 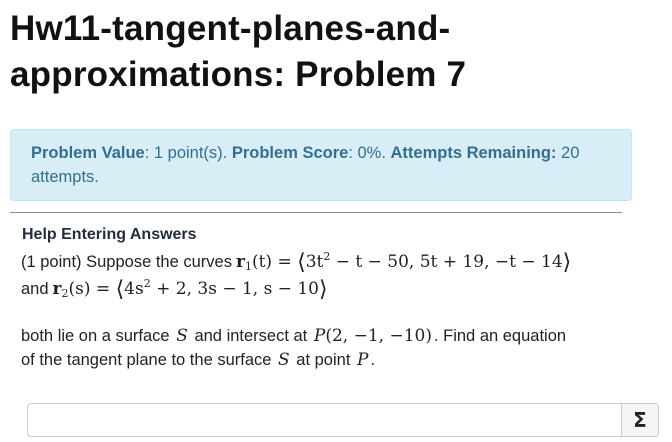 I want to click on problem-of-text: of the tangent plane to the surface, so click(x=146, y=360).